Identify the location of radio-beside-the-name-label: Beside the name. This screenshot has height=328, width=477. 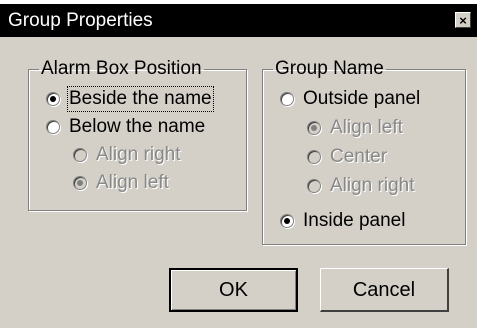
(140, 99).